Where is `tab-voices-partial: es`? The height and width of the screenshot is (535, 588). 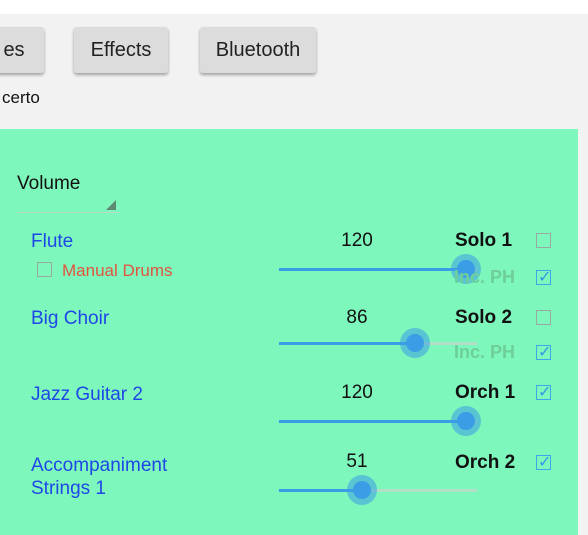
tab-voices-partial: es is located at coordinates (22, 50).